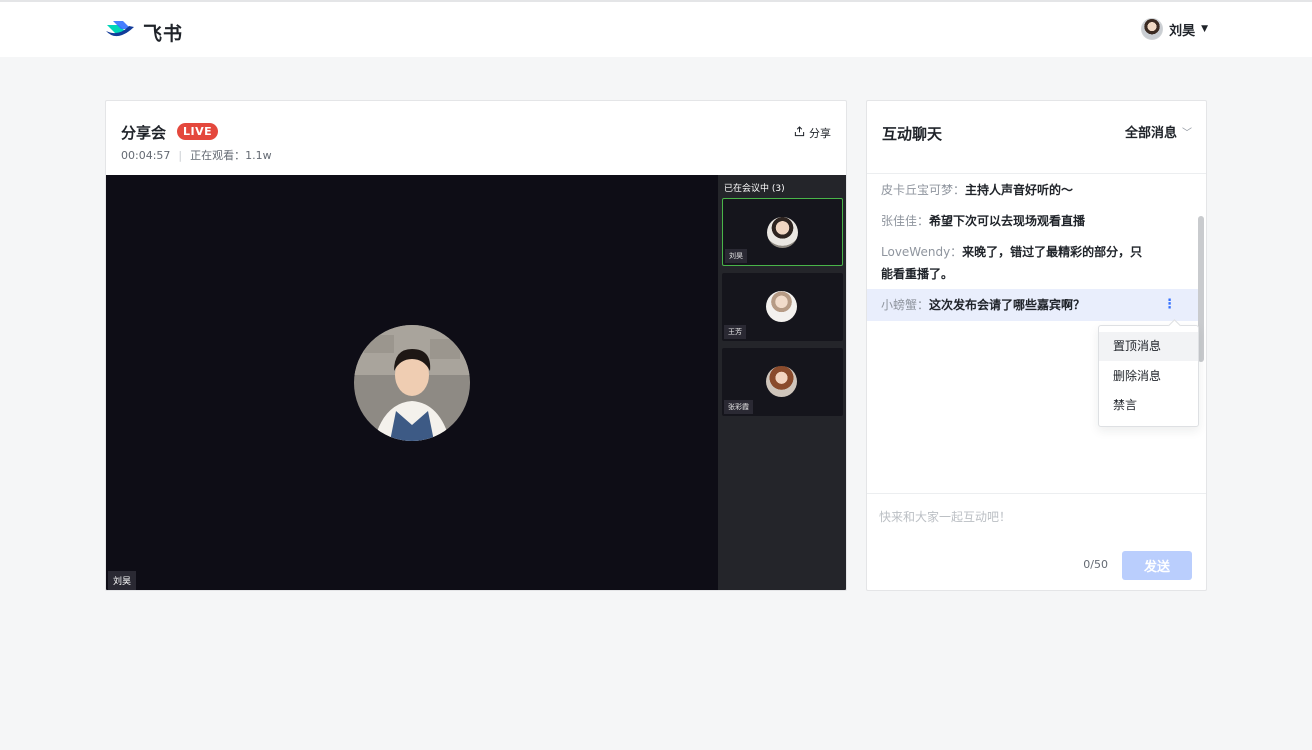  What do you see at coordinates (1036, 541) in the screenshot?
I see `chat-input-area: 0/50 发送` at bounding box center [1036, 541].